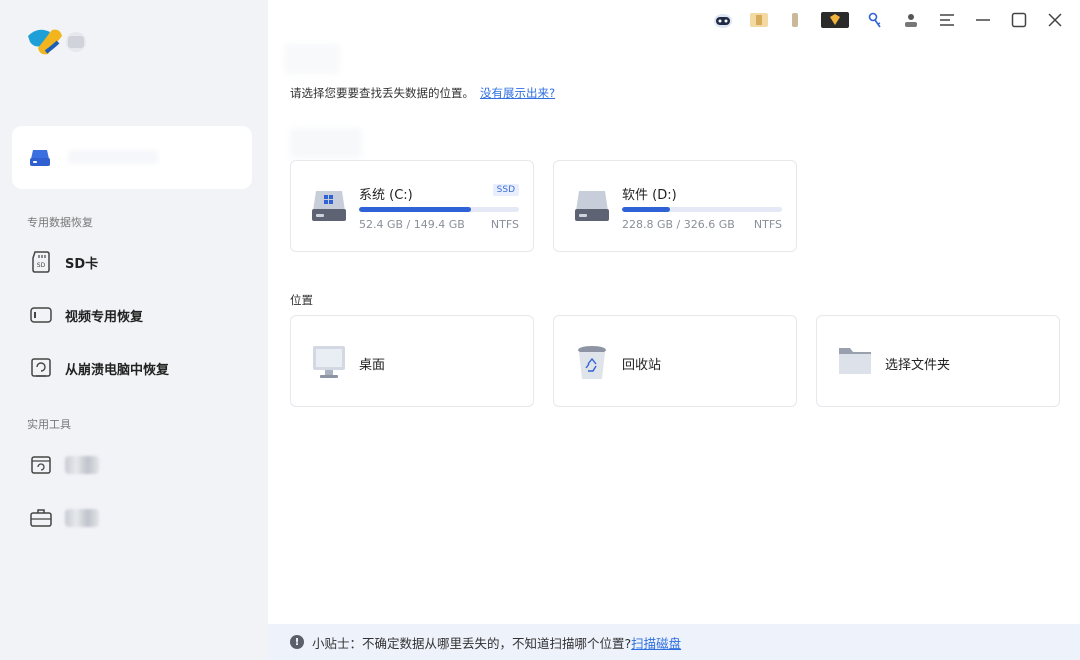 The width and height of the screenshot is (1080, 660). Describe the element at coordinates (41, 465) in the screenshot. I see `restore-window-icon` at that location.